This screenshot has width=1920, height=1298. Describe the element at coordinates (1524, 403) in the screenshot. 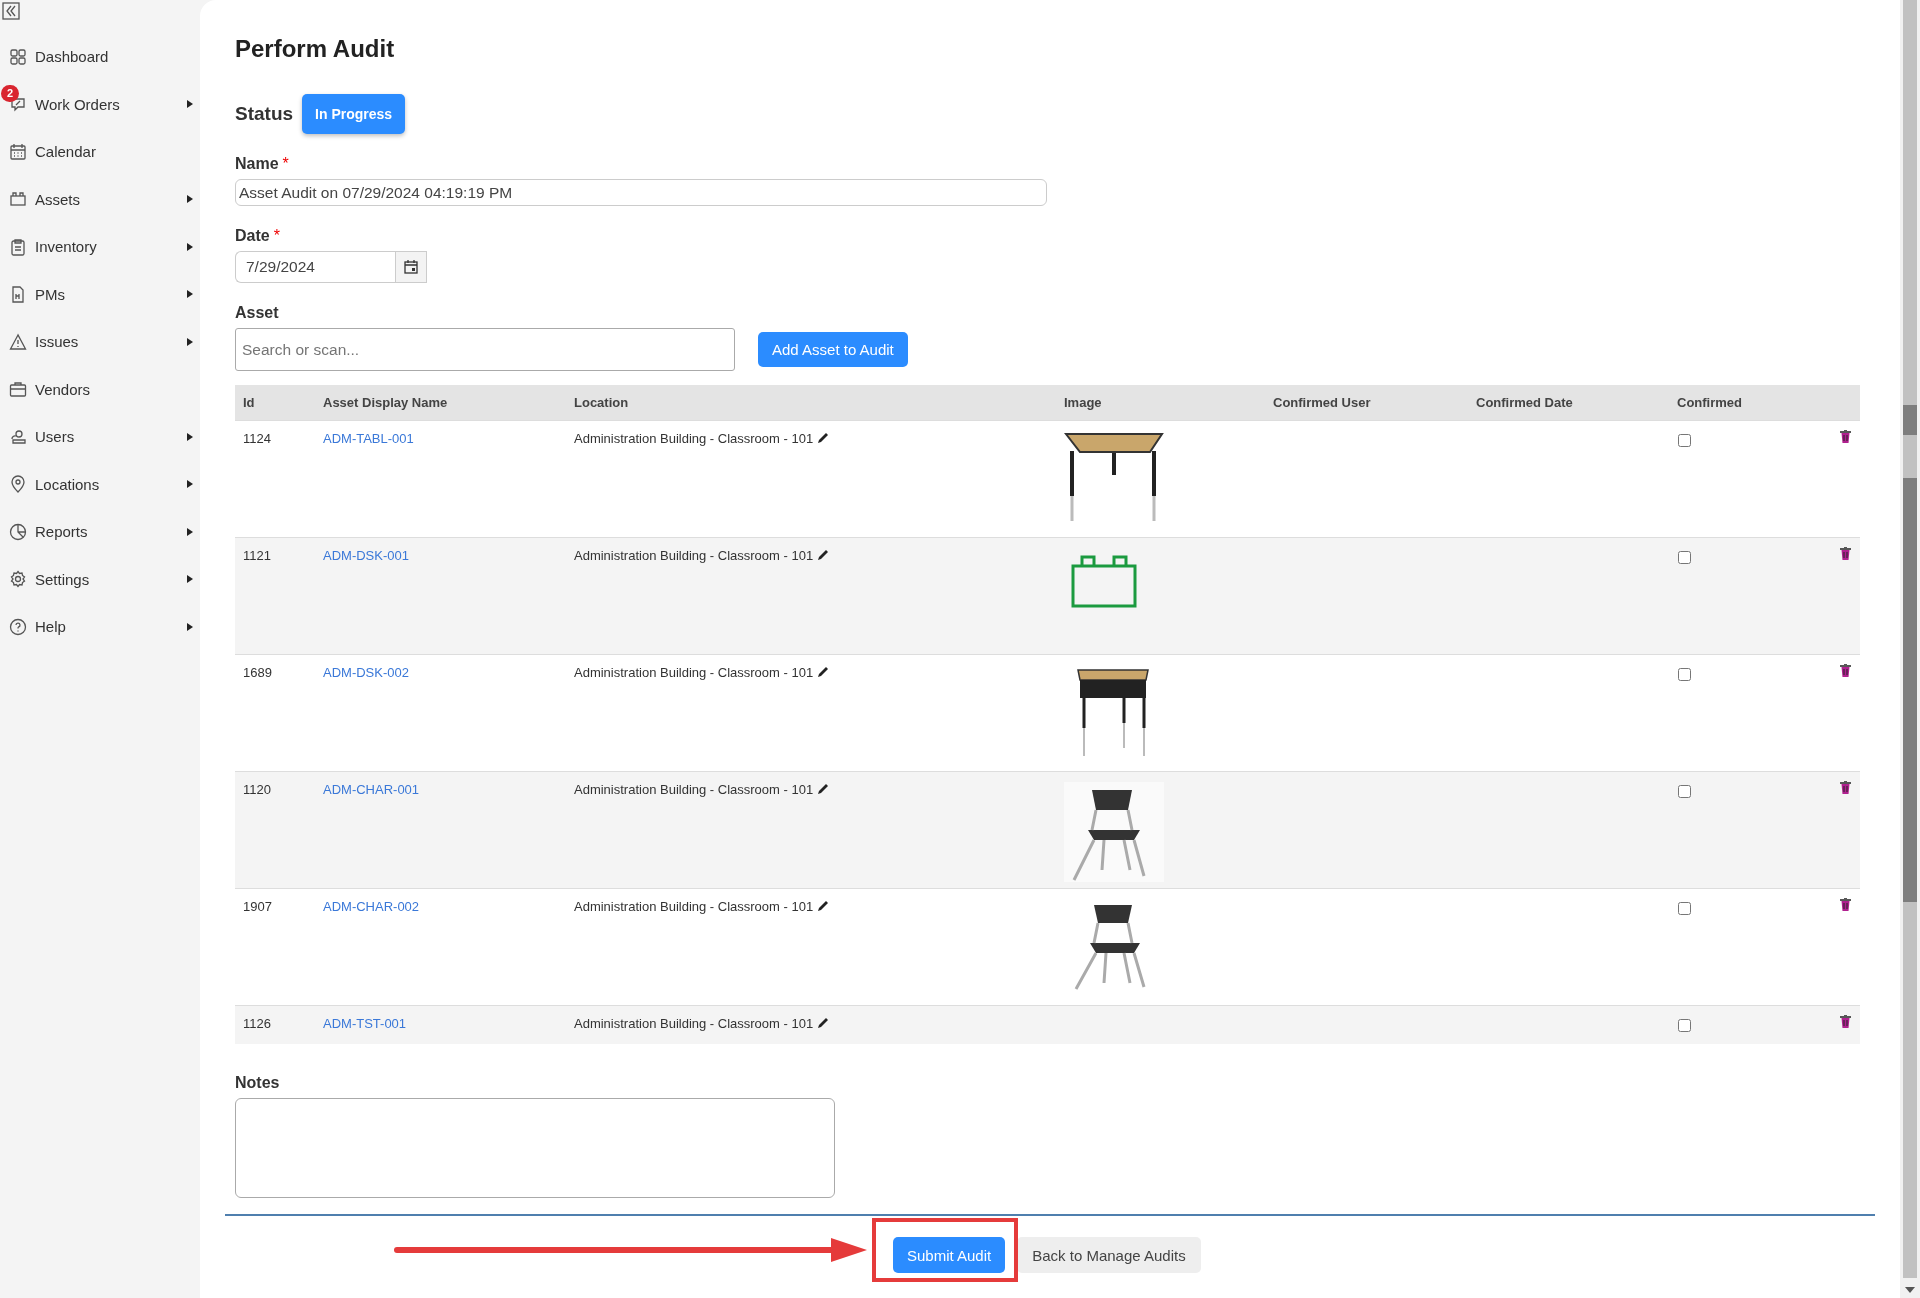

I see `column-header: Confirmed Date` at that location.